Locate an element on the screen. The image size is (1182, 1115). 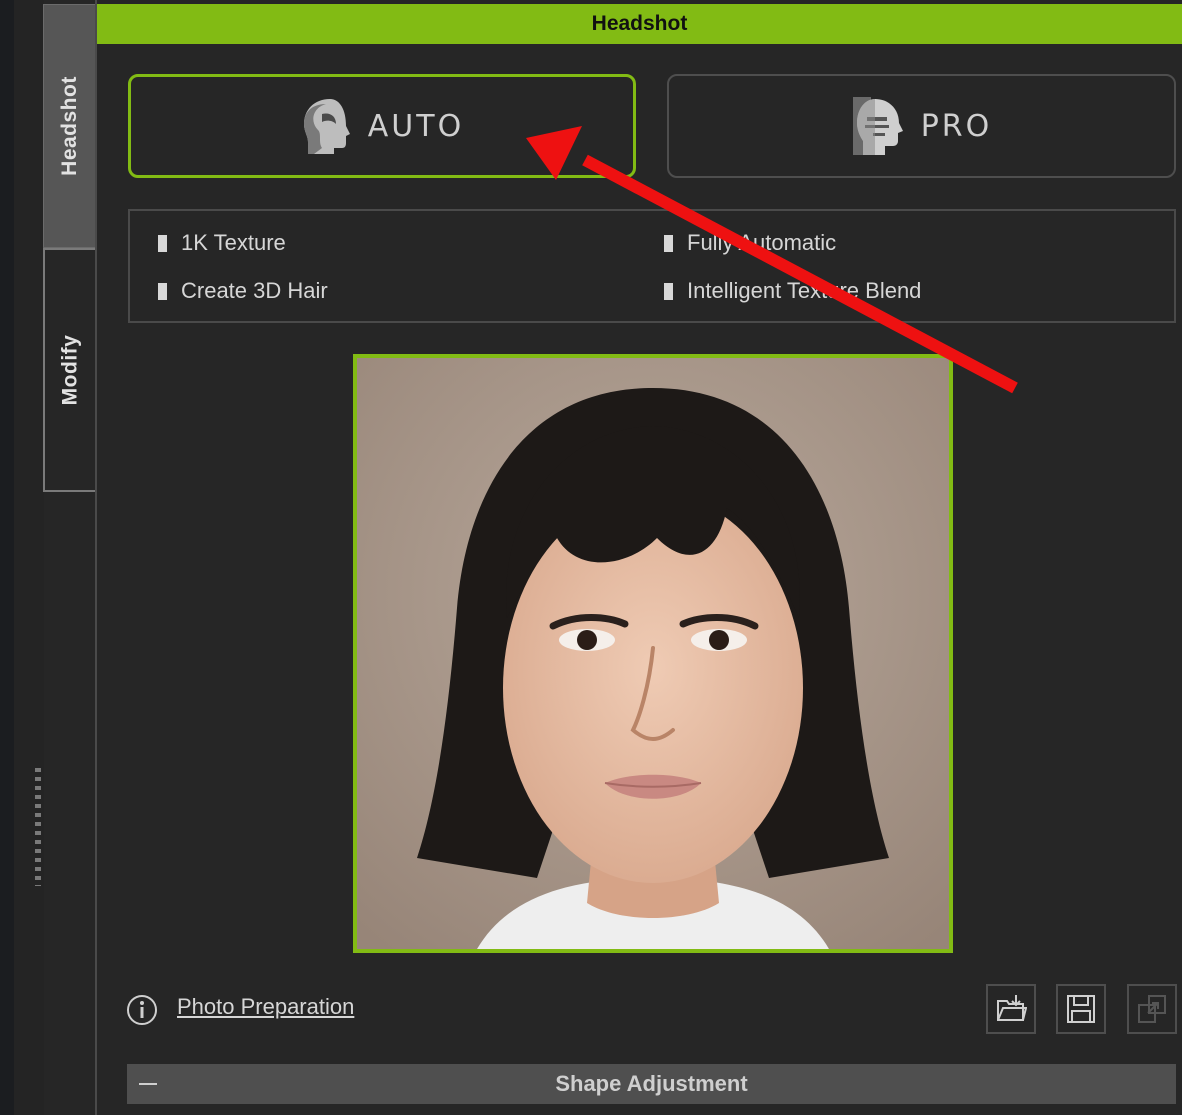
pro-mode-button: PRO is located at coordinates (921, 126).